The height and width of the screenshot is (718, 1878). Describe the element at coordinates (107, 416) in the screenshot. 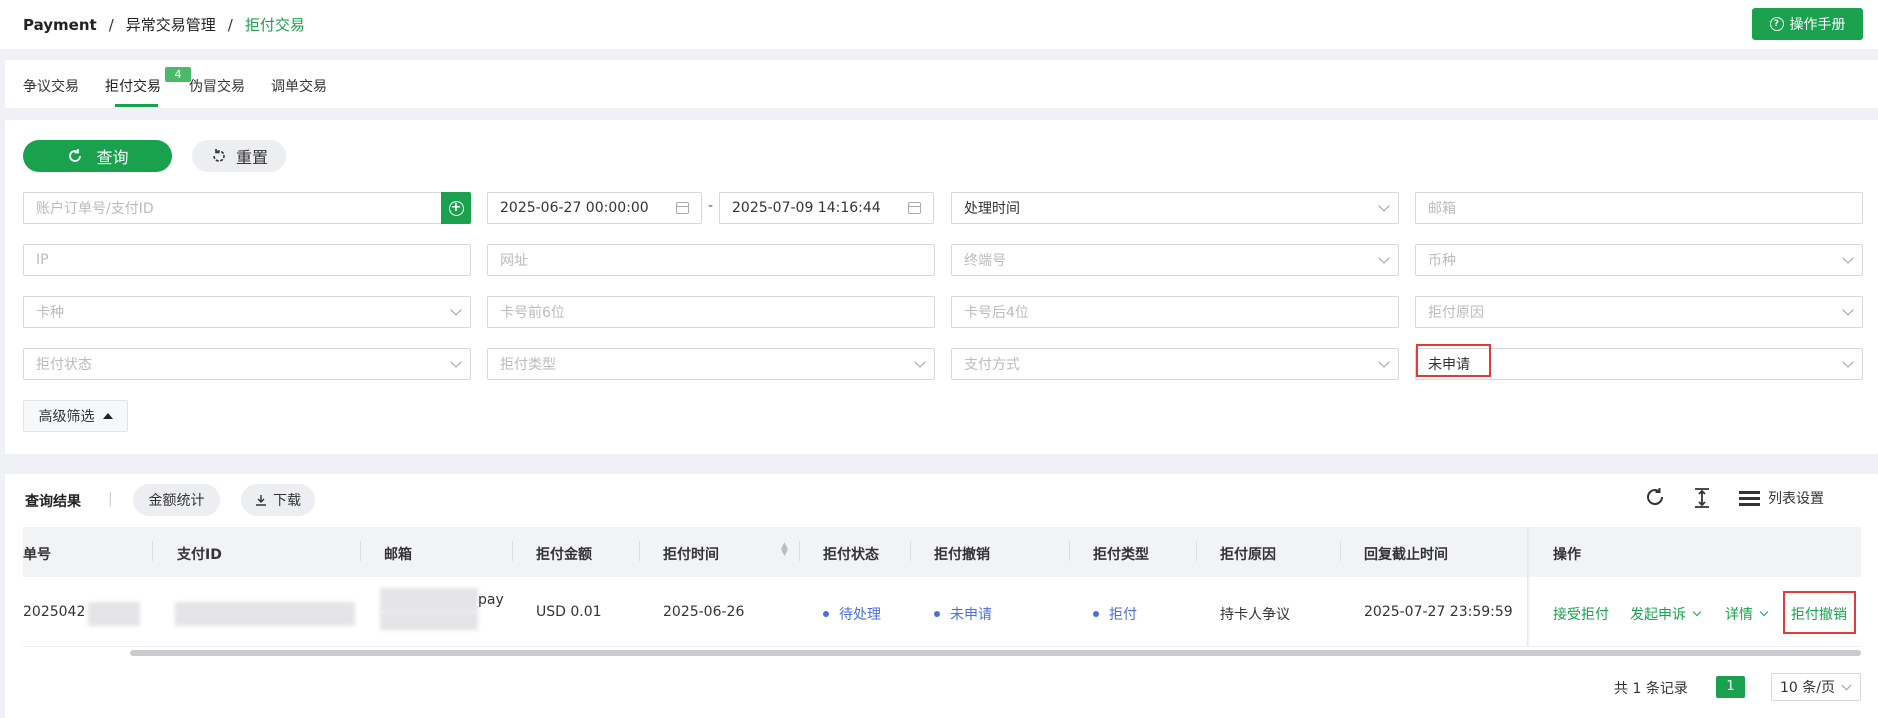

I see `caret-up-icon` at that location.